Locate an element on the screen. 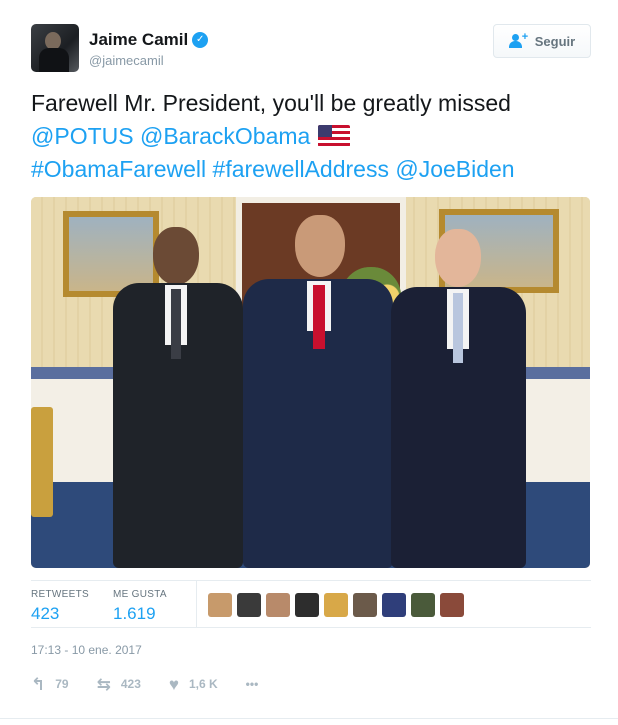 Image resolution: width=618 pixels, height=725 pixels. bottom-divider is located at coordinates (309, 718).